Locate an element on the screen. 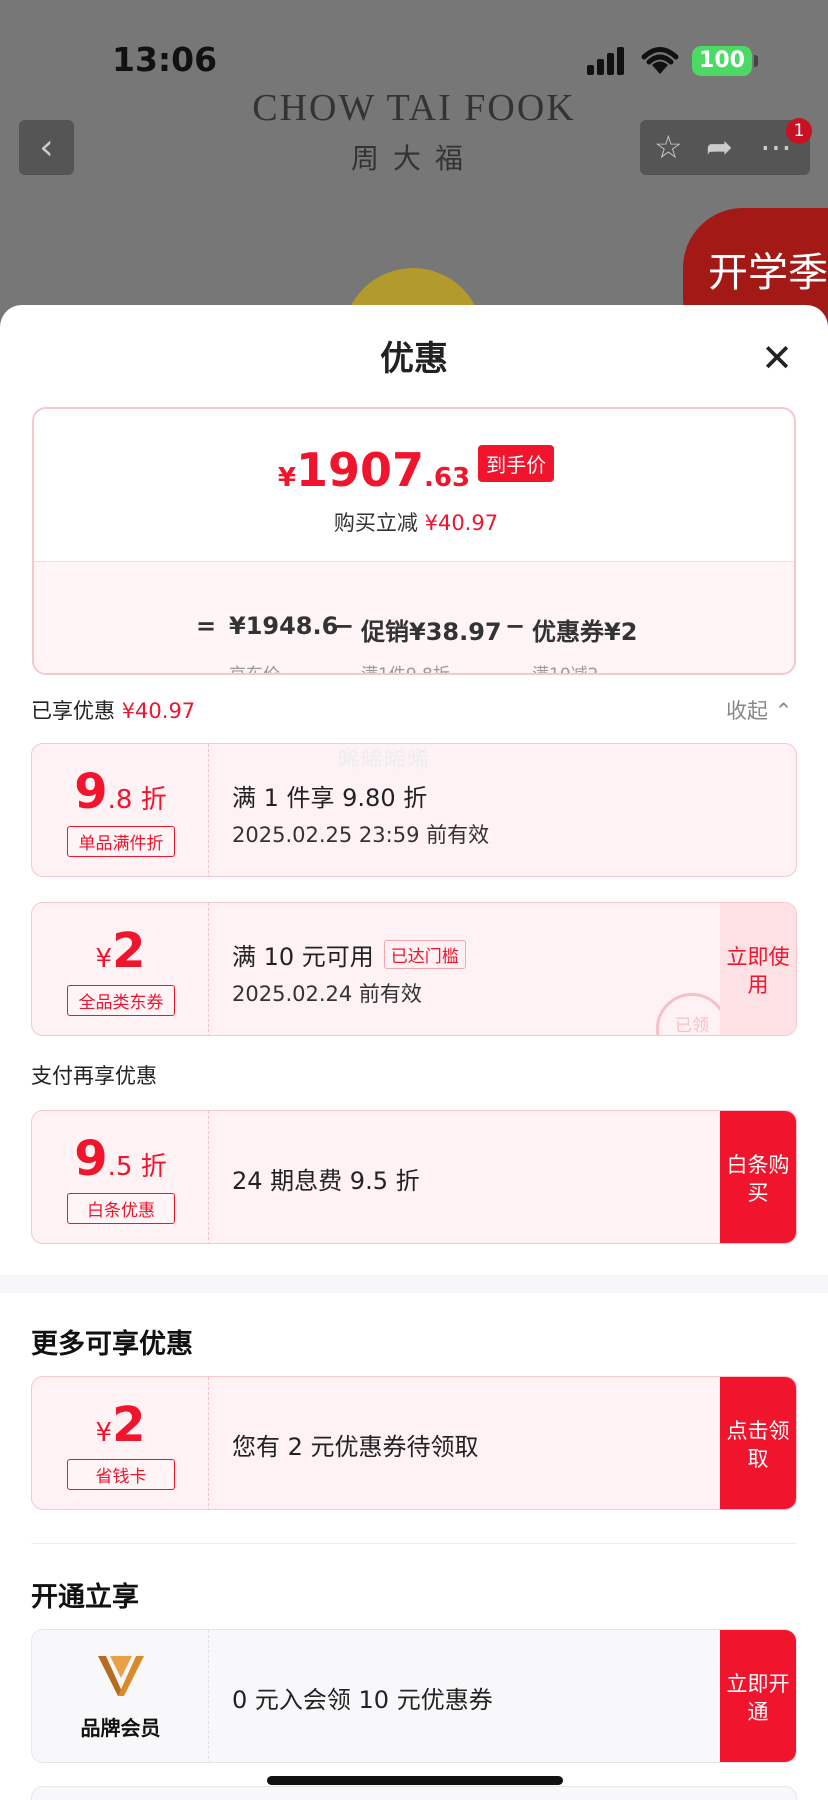  pay-discount-label: 支付再享优惠 is located at coordinates (94, 1076).